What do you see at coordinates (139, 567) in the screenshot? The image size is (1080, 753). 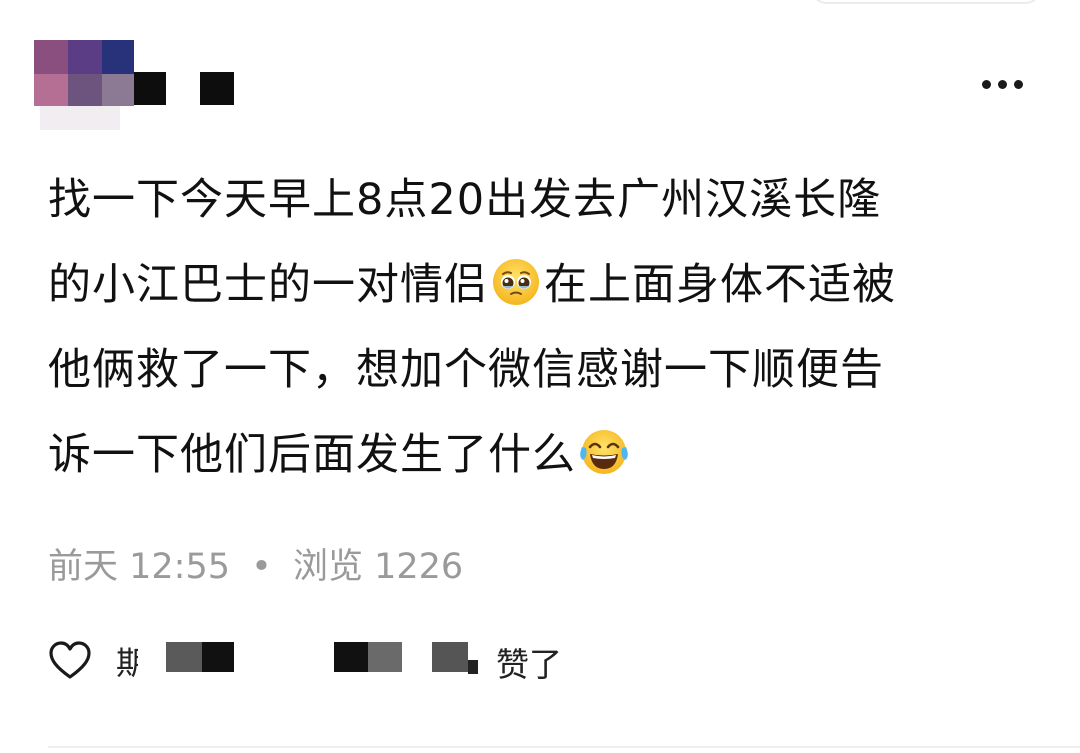 I see `post-time: 前天 12:55` at bounding box center [139, 567].